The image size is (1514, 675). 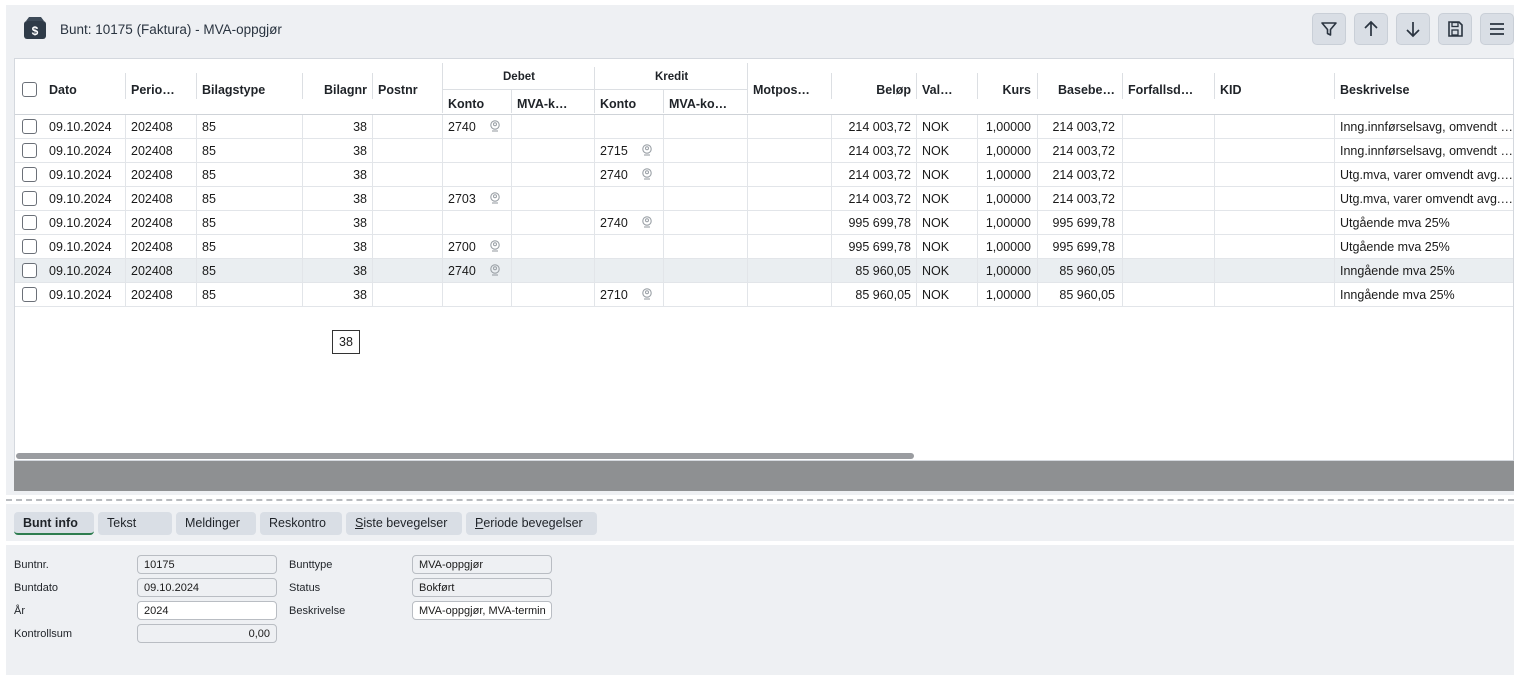 What do you see at coordinates (466, 104) in the screenshot?
I see `col-header-debet-konto: Konto` at bounding box center [466, 104].